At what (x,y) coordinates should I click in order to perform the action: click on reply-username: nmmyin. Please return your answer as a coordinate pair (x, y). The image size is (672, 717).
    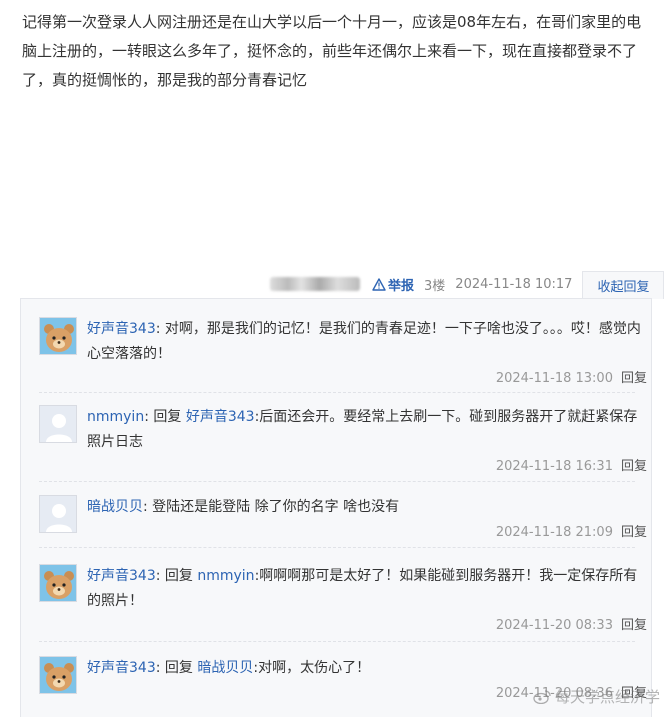
    Looking at the image, I should click on (115, 417).